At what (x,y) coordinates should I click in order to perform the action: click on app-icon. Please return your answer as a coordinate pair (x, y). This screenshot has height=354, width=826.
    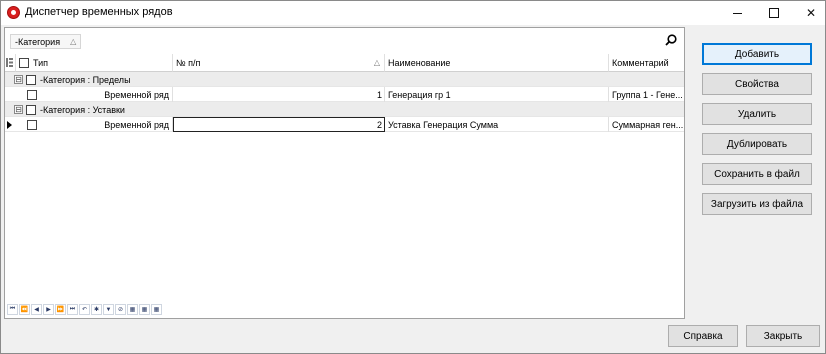
    Looking at the image, I should click on (13, 12).